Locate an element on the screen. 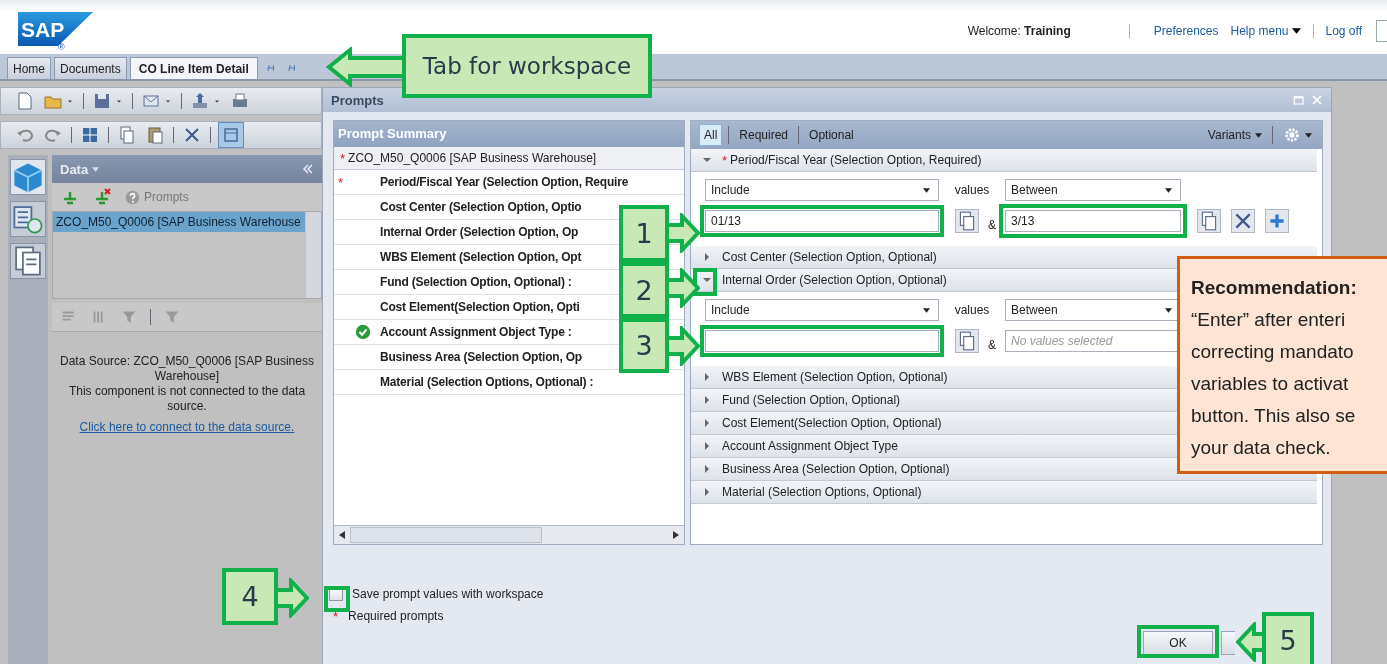 The image size is (1387, 664). section-title: Fund (Selection Option, Optional) is located at coordinates (811, 400).